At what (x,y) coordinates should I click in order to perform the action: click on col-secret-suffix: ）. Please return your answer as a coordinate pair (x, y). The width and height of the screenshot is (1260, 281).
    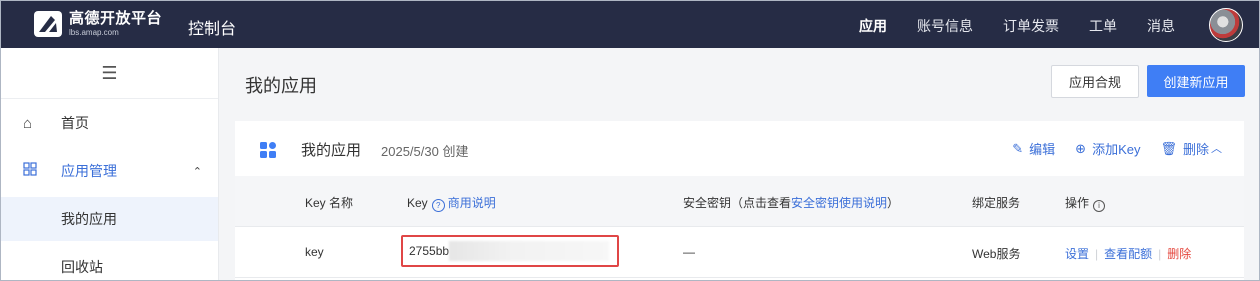
    Looking at the image, I should click on (893, 203).